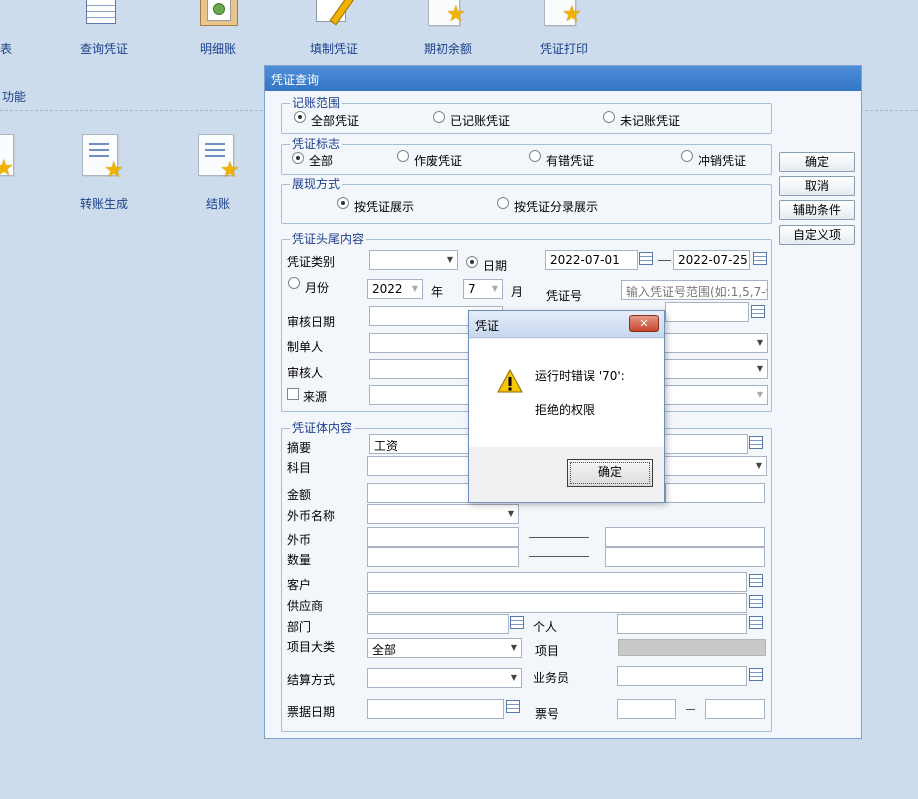  I want to click on department-label: 部门, so click(299, 627).